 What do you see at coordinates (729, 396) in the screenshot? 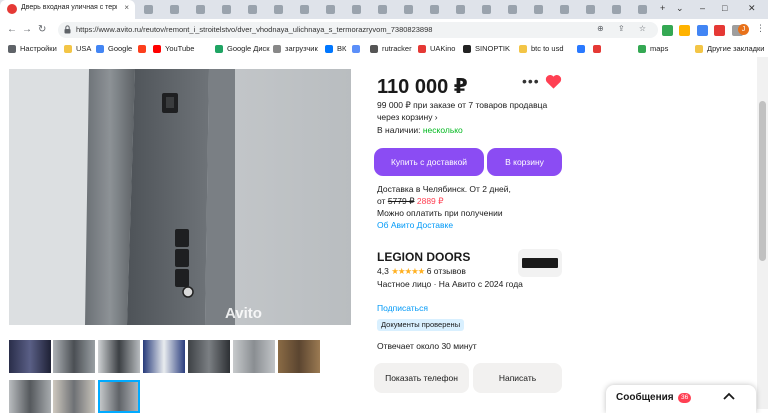
I see `chevron-up-icon` at bounding box center [729, 396].